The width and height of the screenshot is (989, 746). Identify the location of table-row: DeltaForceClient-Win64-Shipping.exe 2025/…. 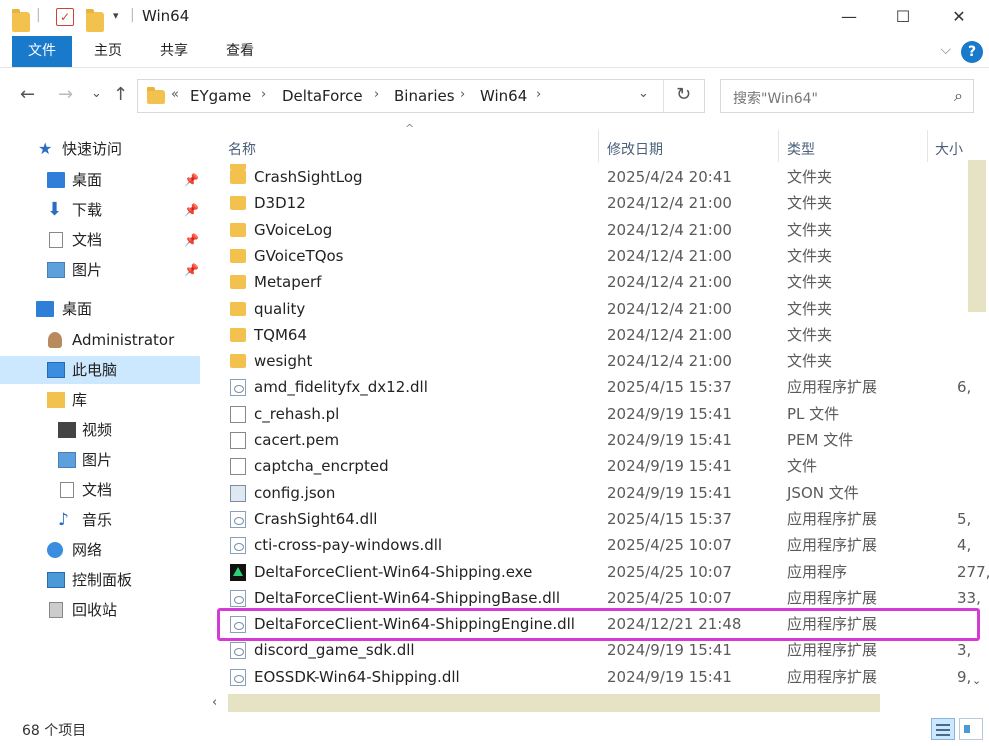
(600, 572).